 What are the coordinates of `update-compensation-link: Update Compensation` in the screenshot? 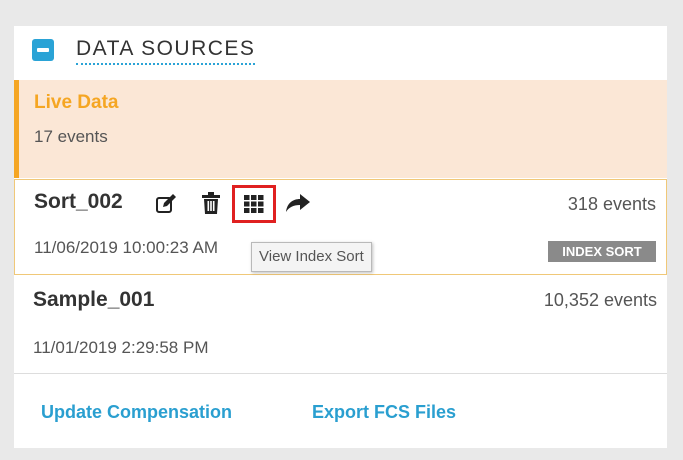 It's located at (136, 412).